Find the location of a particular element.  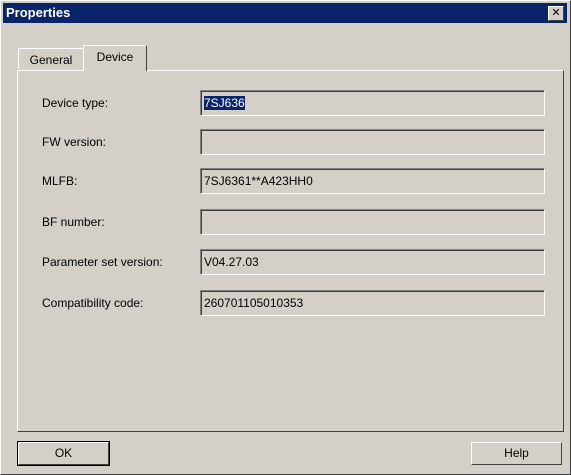

fw-version-field is located at coordinates (372, 142).